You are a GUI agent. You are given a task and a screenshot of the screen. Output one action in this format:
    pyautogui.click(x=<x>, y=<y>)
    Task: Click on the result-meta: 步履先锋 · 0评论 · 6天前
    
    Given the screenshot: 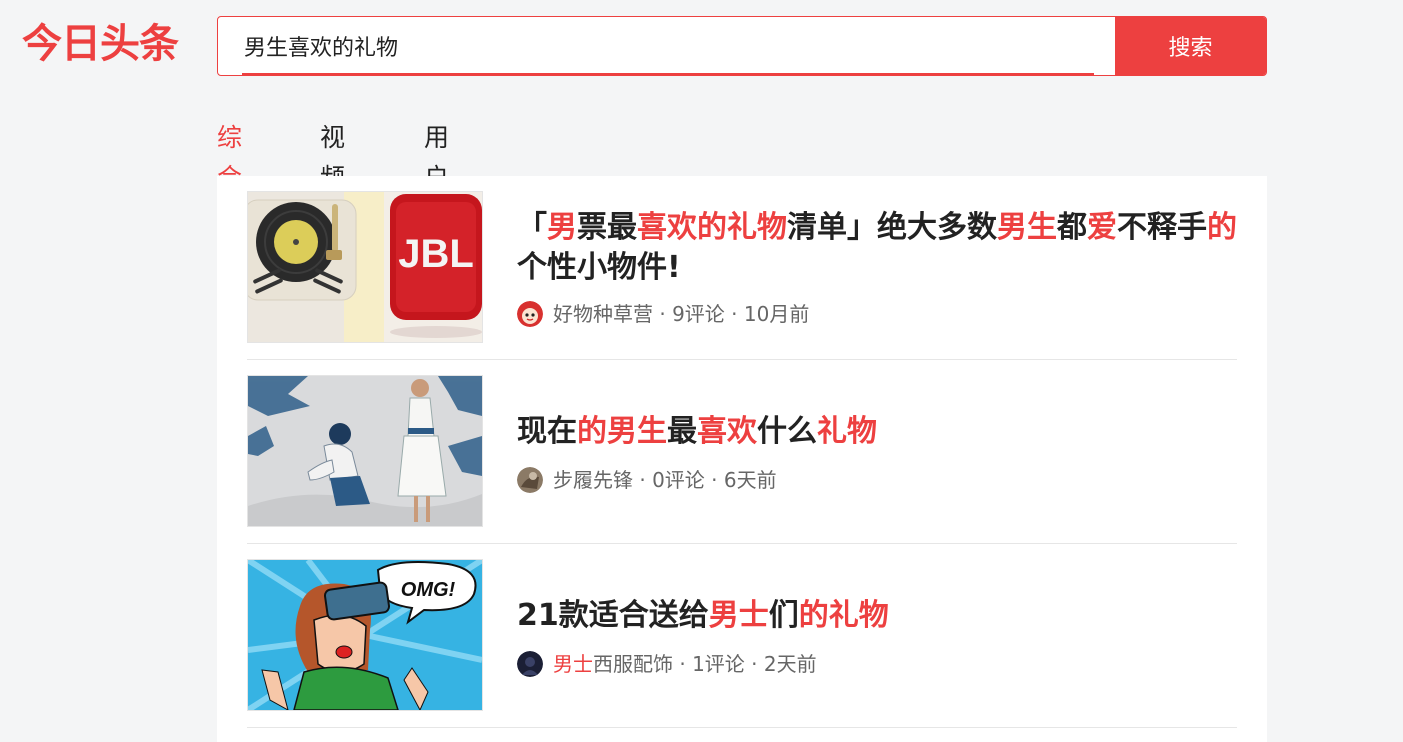 What is the action you would take?
    pyautogui.click(x=647, y=480)
    